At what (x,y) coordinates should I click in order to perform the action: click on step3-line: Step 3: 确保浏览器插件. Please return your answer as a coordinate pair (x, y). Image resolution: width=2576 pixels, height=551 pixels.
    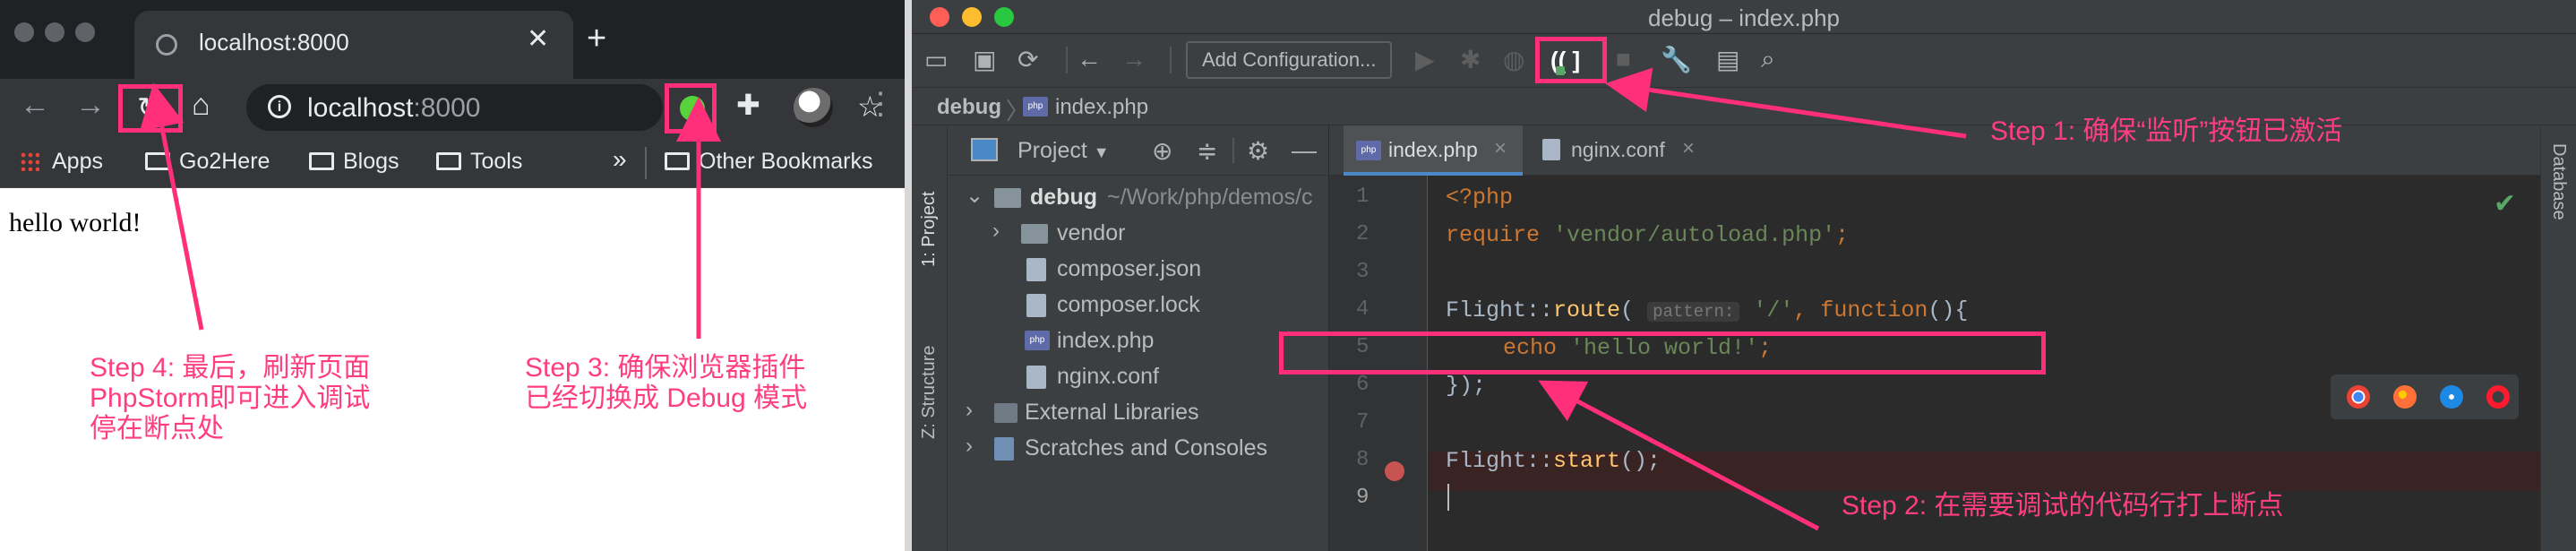
    Looking at the image, I should click on (665, 368).